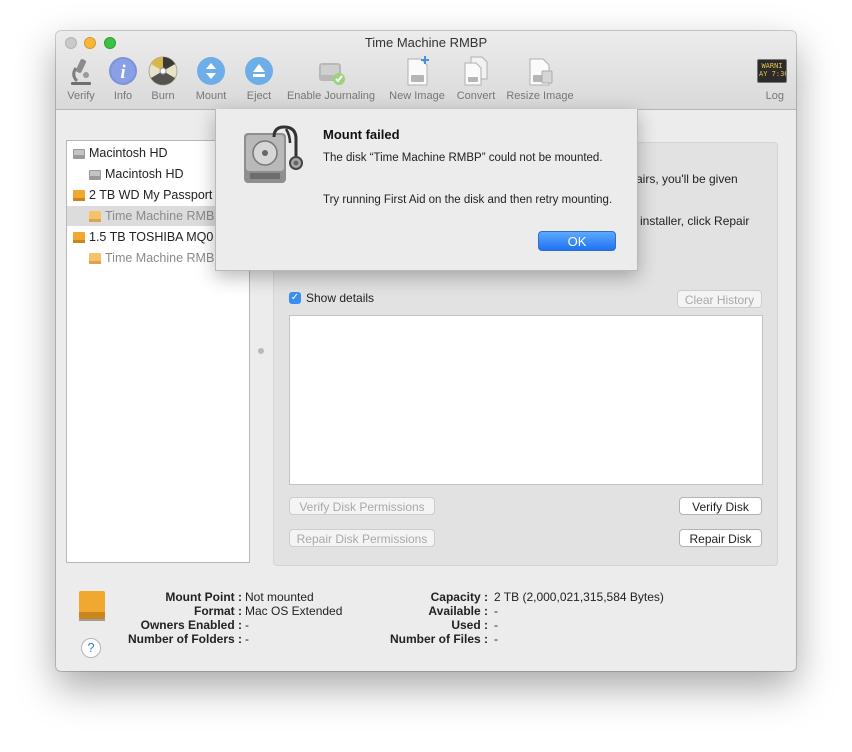  I want to click on toolbar-label: Log, so click(774, 96).